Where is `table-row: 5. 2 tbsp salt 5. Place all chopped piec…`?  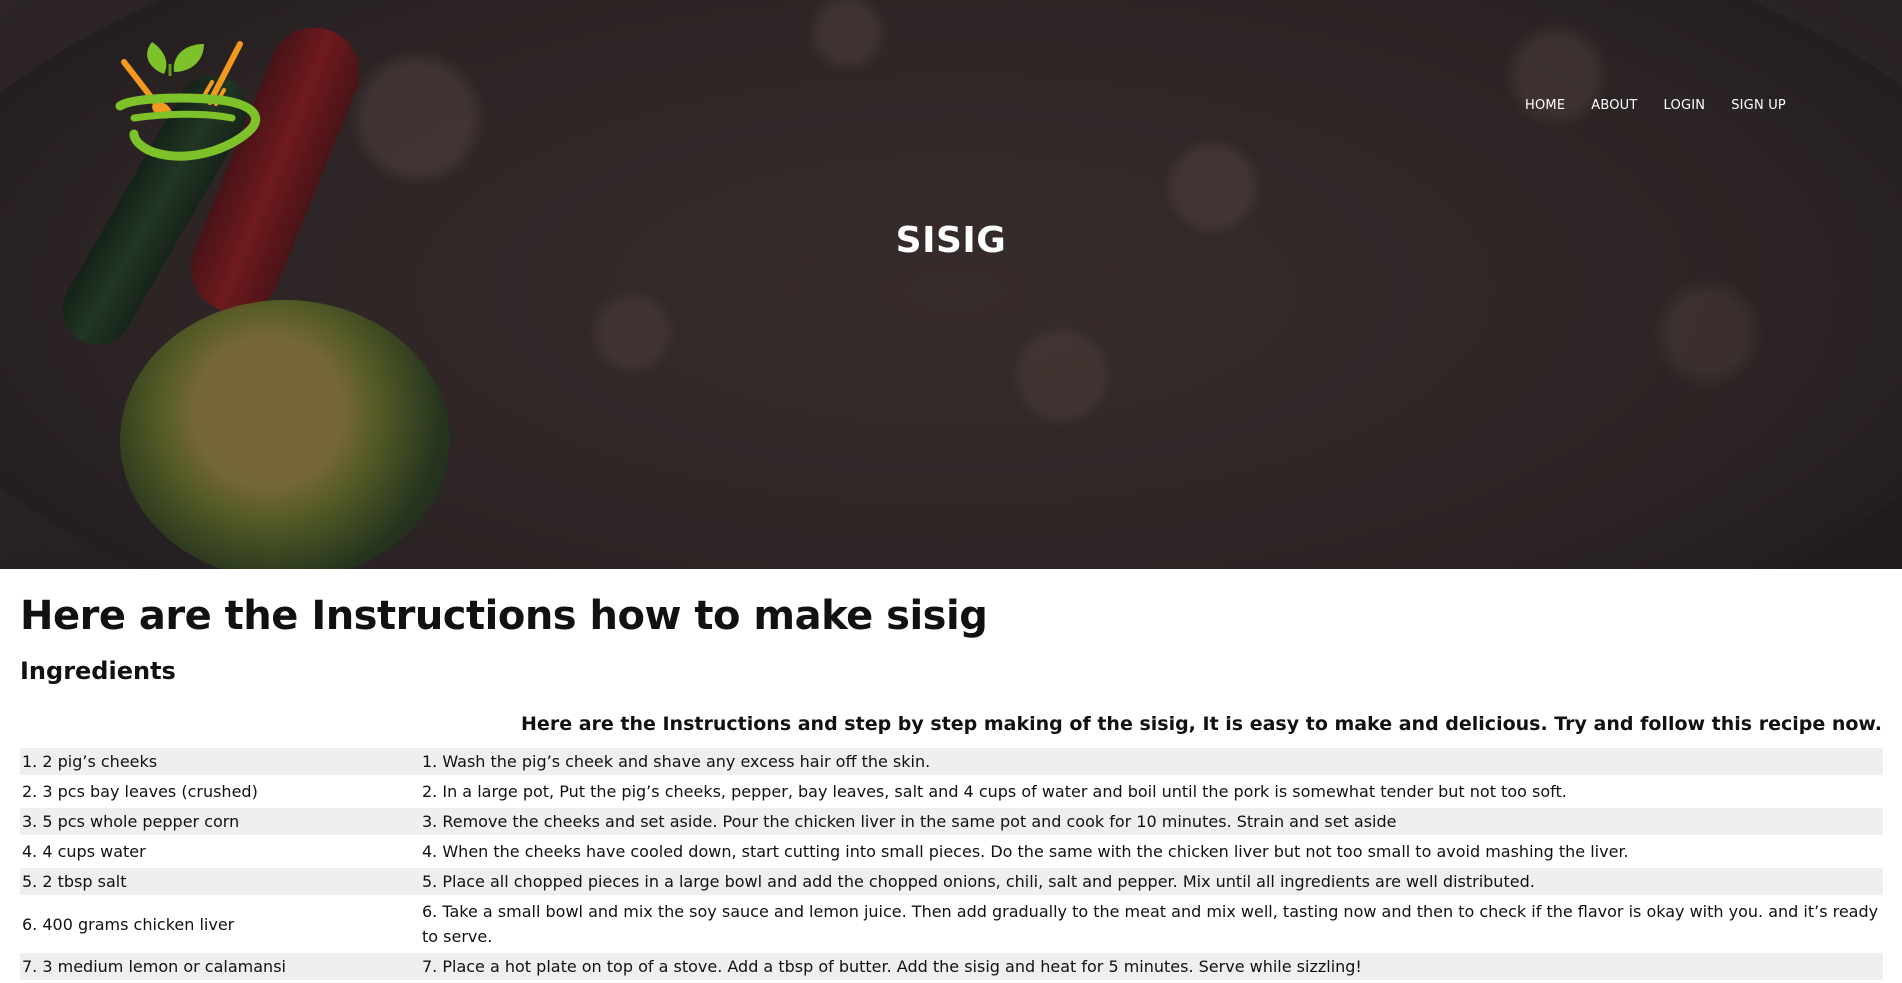
table-row: 5. 2 tbsp salt 5. Place all chopped piec… is located at coordinates (951, 881).